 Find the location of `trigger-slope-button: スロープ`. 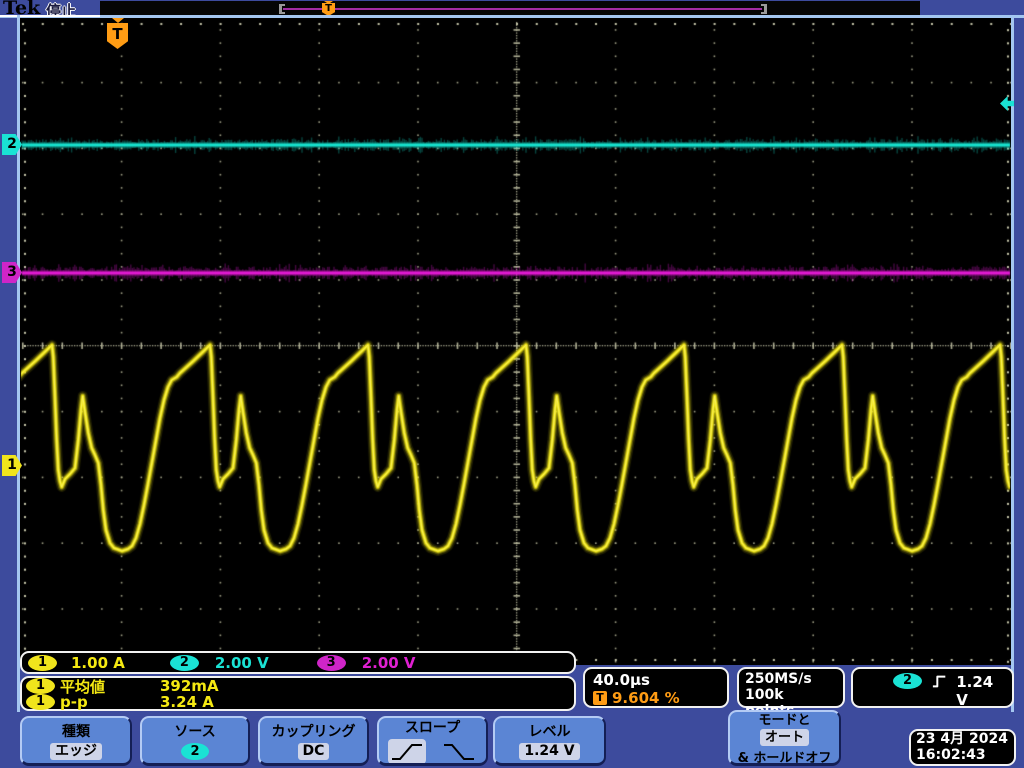

trigger-slope-button: スロープ is located at coordinates (432, 741).